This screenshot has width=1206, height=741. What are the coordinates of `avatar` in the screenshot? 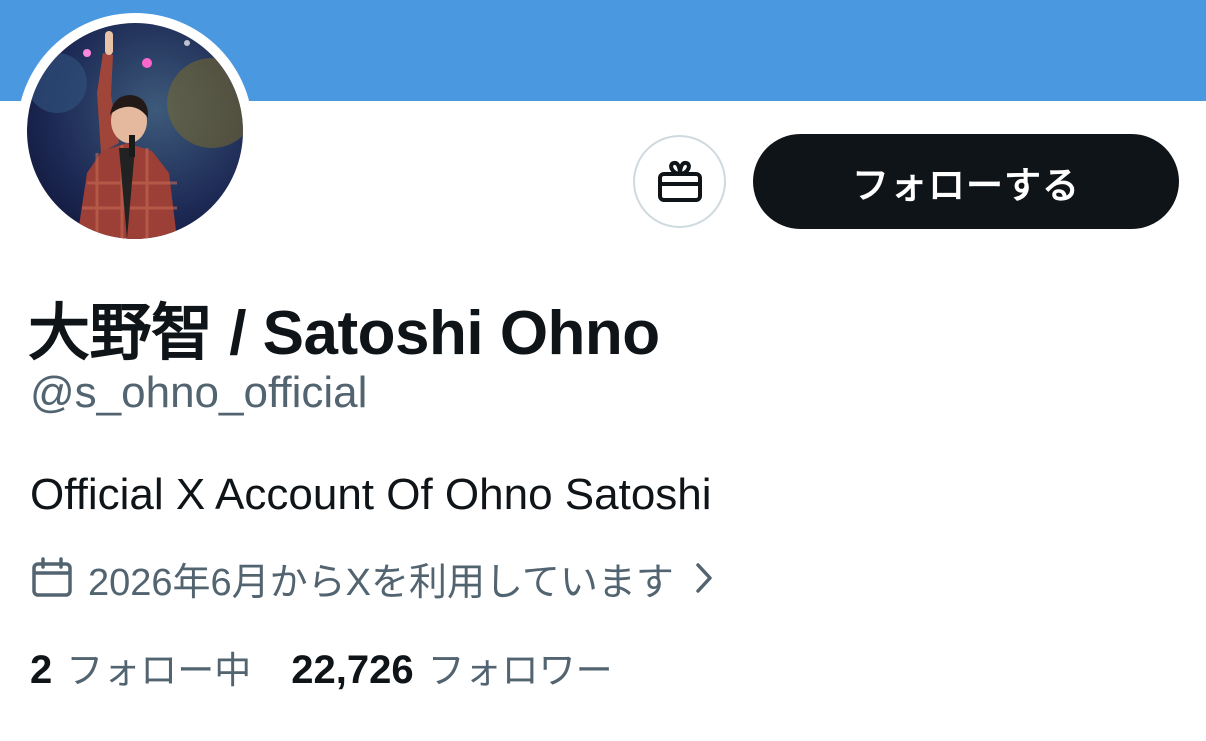 It's located at (135, 131).